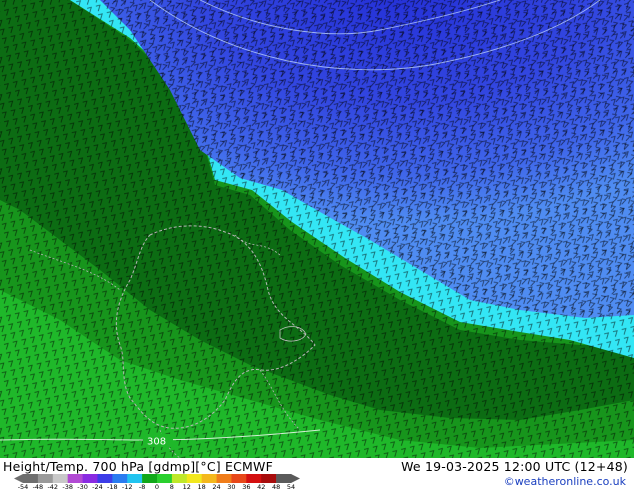  I want to click on contour-label: 308, so click(156, 442).